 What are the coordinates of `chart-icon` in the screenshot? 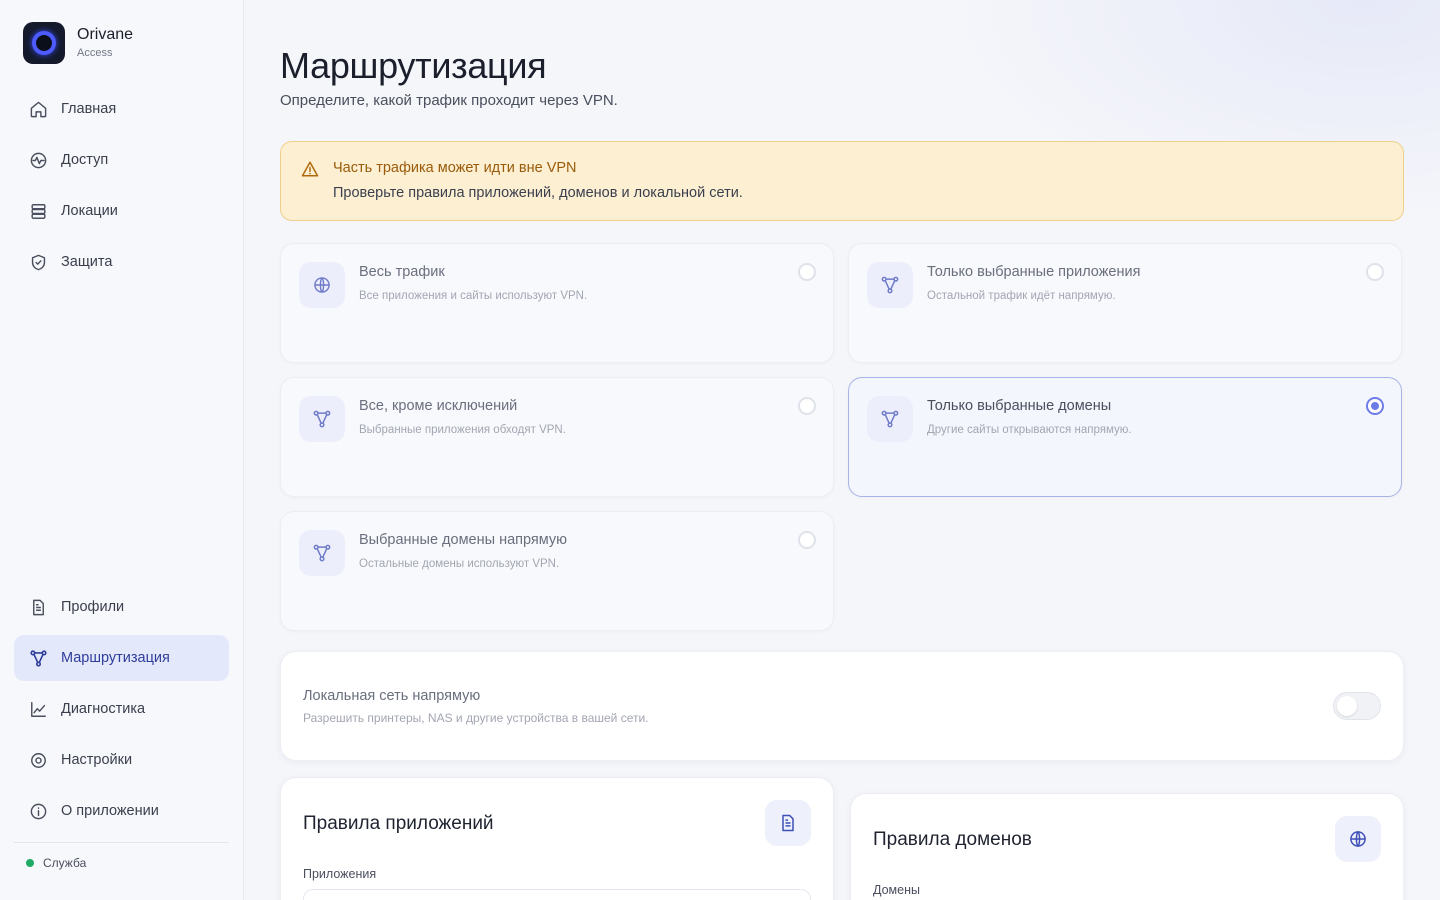 It's located at (38, 709).